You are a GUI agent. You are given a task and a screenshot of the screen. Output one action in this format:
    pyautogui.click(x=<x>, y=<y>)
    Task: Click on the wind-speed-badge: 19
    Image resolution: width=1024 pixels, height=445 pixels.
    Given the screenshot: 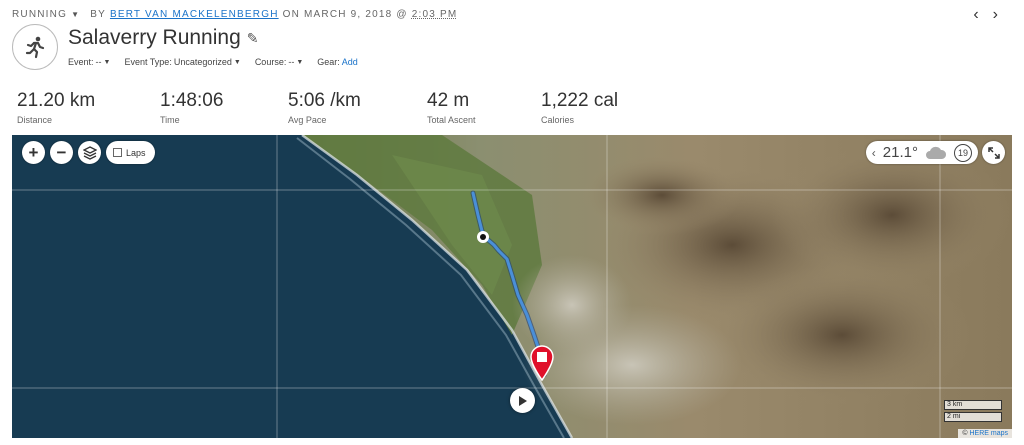 What is the action you would take?
    pyautogui.click(x=963, y=152)
    